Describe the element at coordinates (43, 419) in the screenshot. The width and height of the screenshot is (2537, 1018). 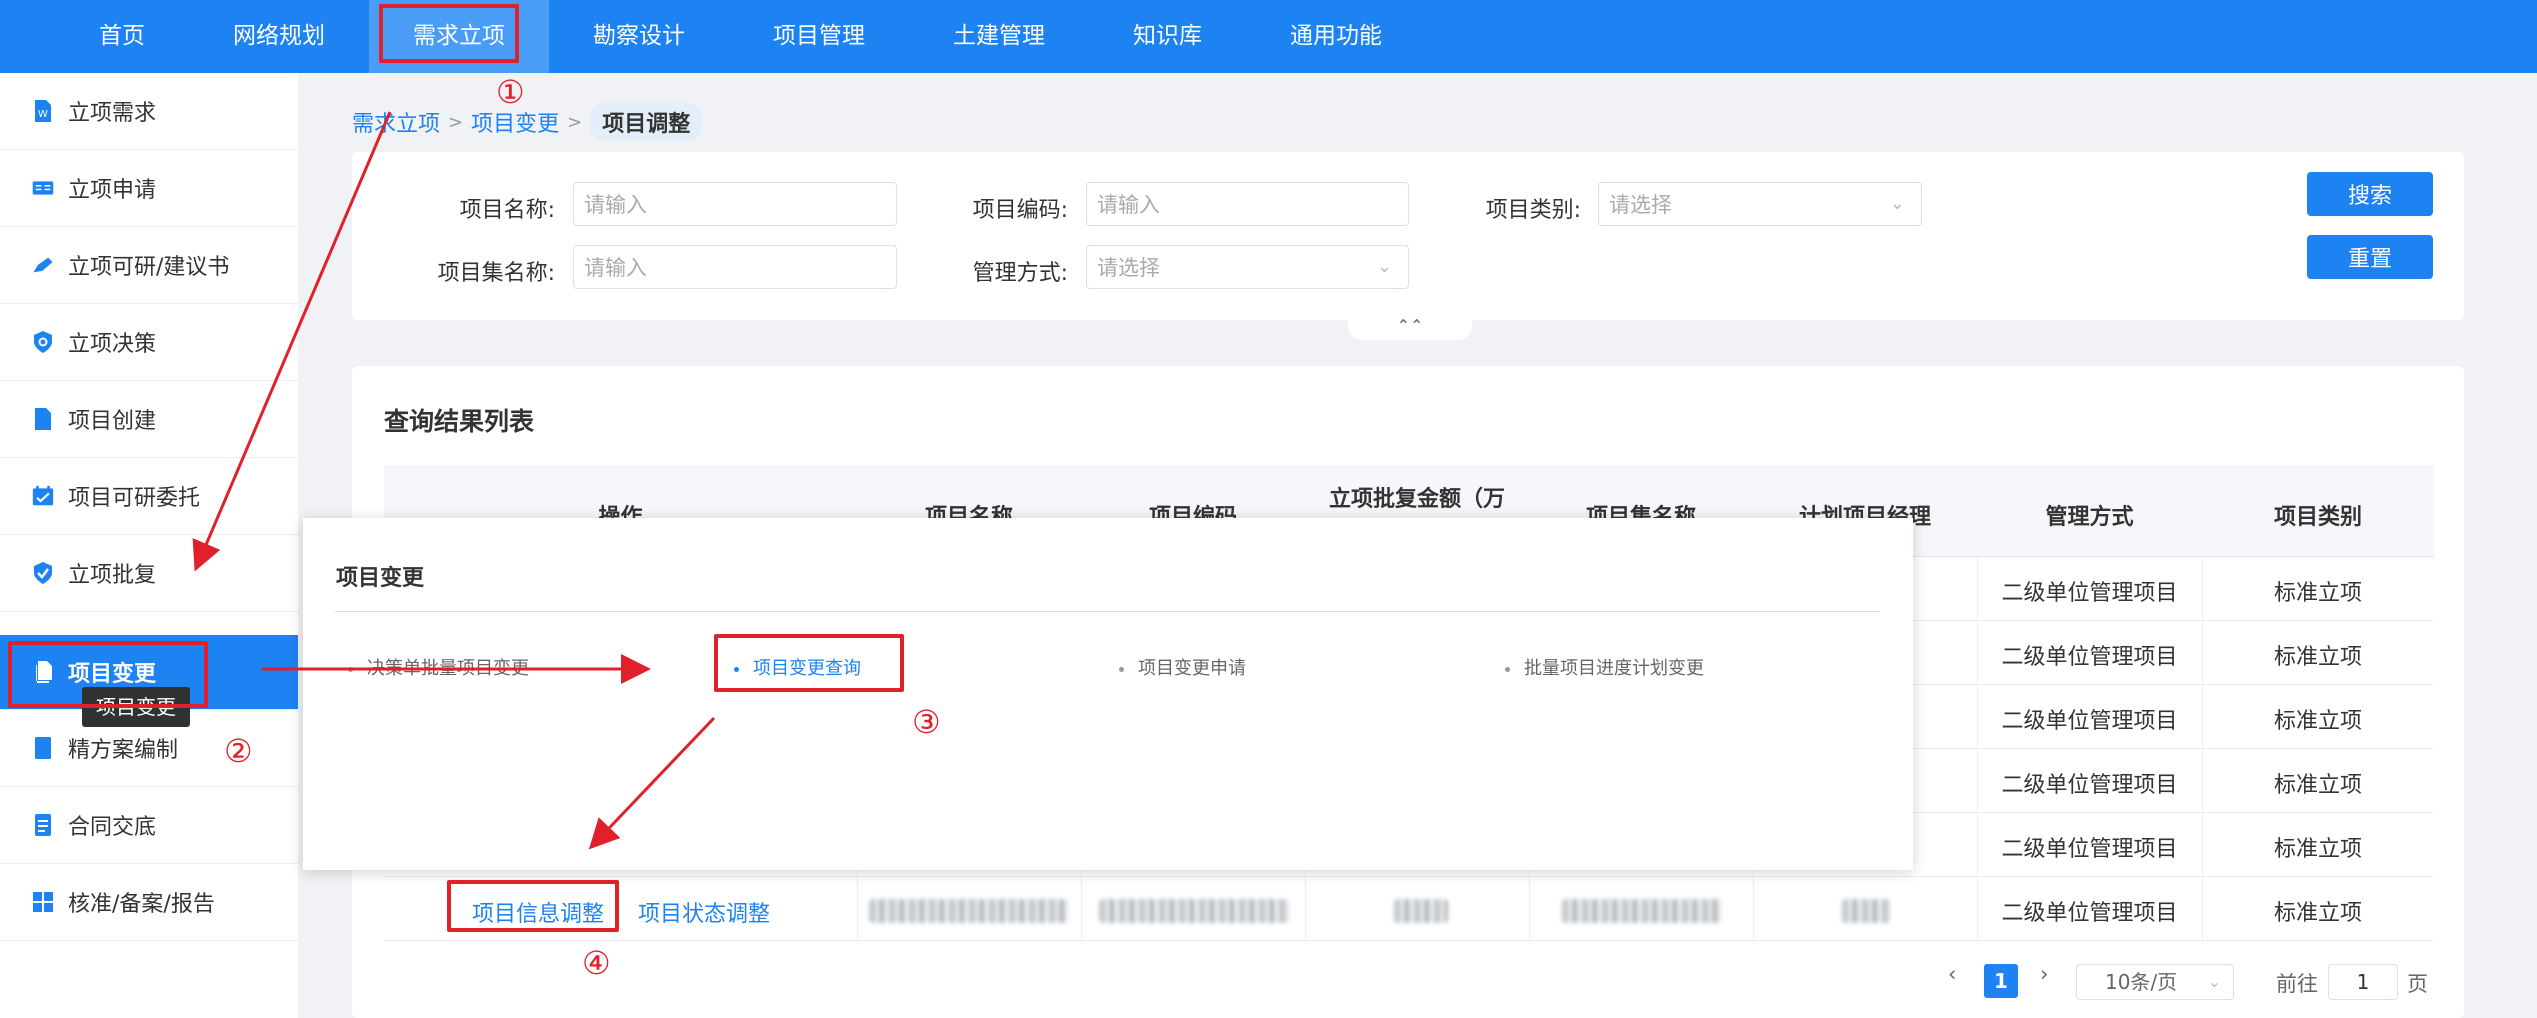
I see `document-icon` at that location.